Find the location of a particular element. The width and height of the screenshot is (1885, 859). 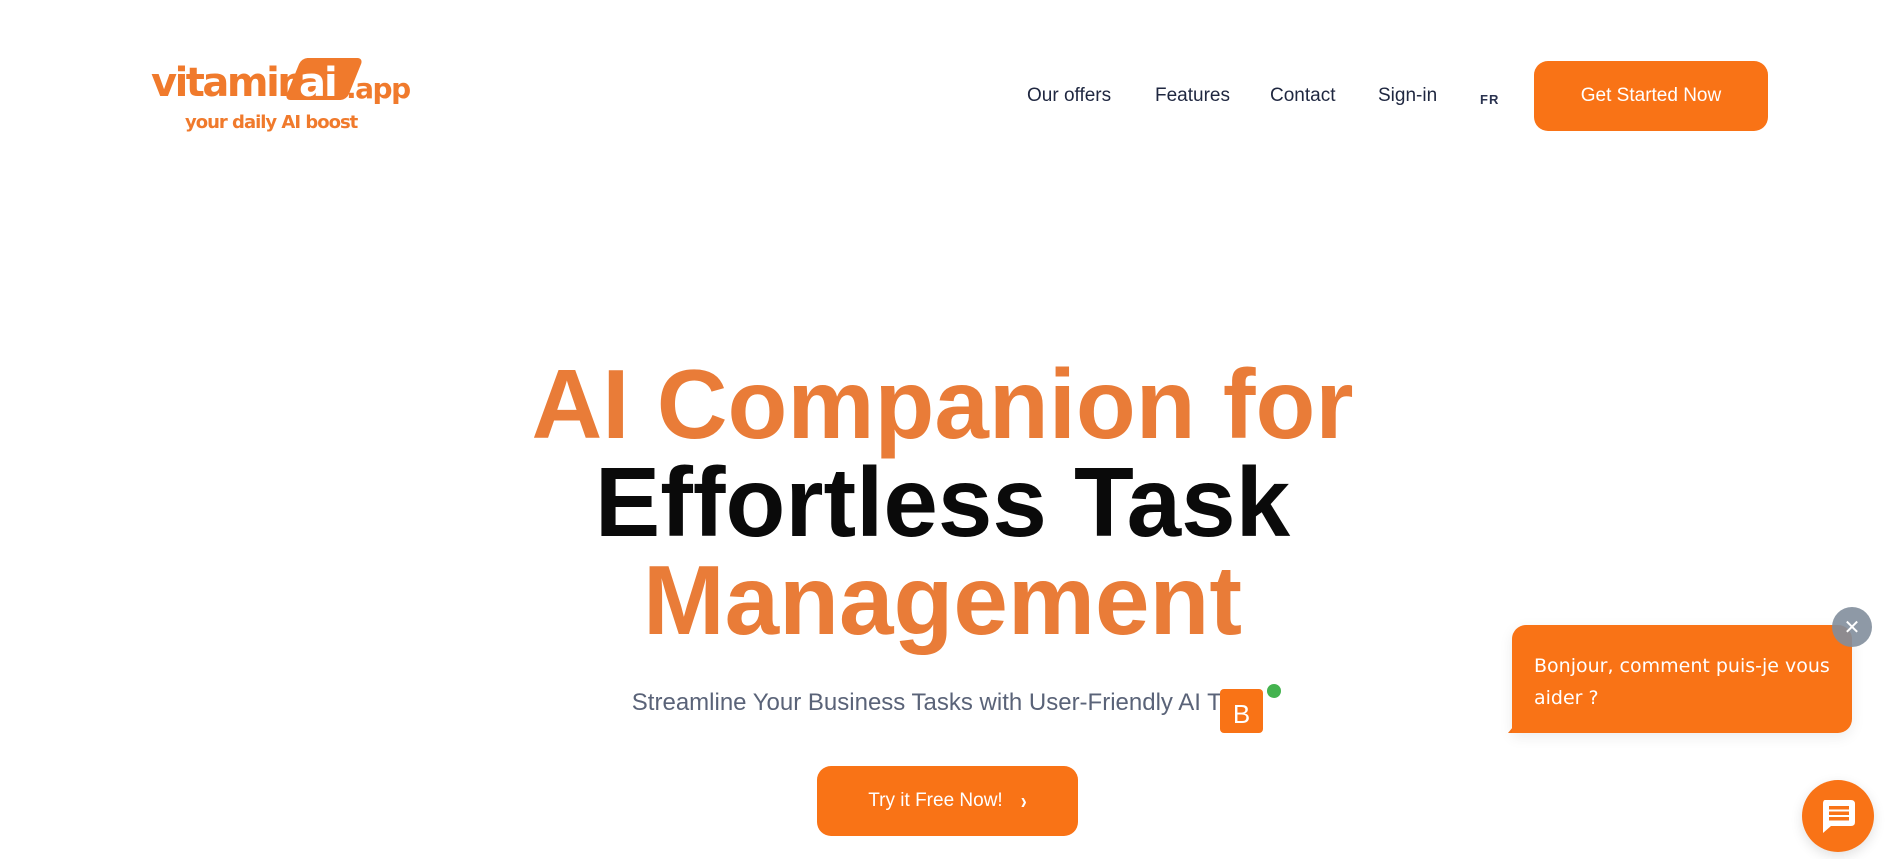

chevron-right-icon: › is located at coordinates (1023, 800).